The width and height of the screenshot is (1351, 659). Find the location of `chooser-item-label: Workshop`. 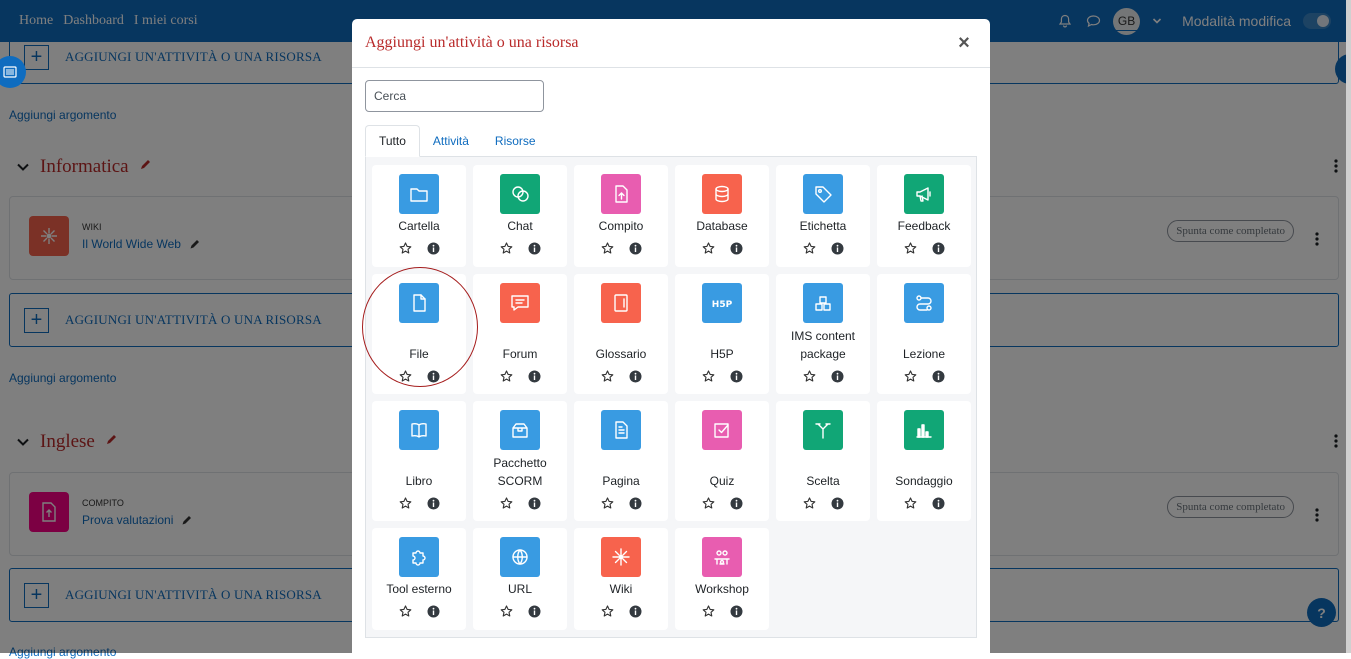

chooser-item-label: Workshop is located at coordinates (722, 589).